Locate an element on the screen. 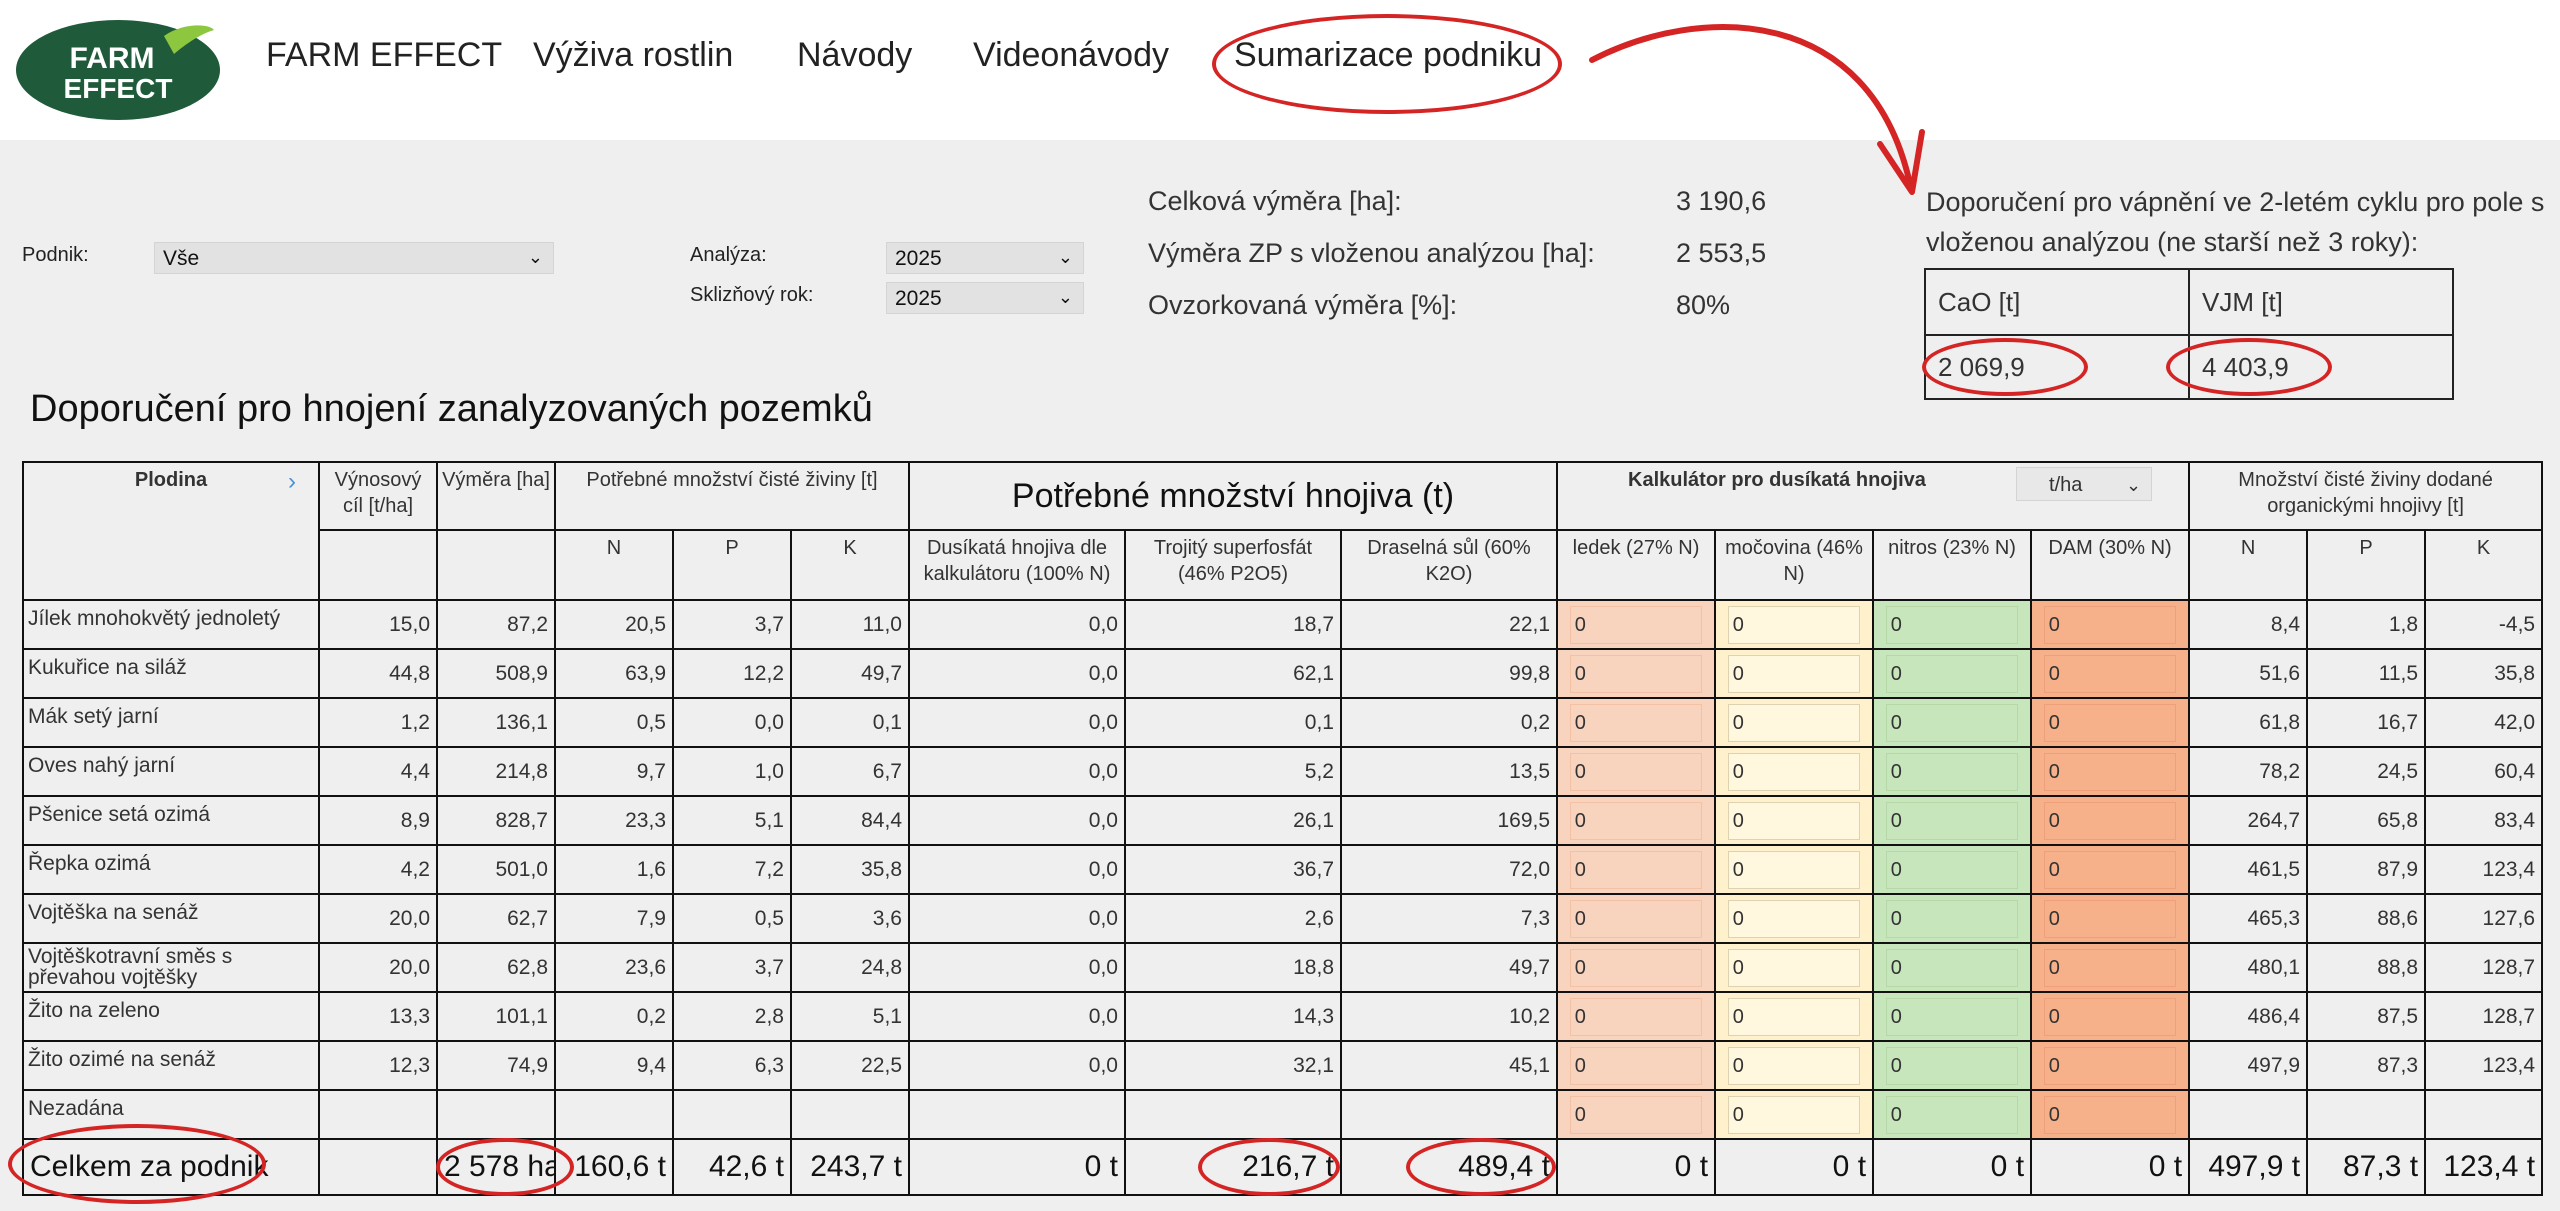  analyza-label: Analýza: is located at coordinates (728, 255).